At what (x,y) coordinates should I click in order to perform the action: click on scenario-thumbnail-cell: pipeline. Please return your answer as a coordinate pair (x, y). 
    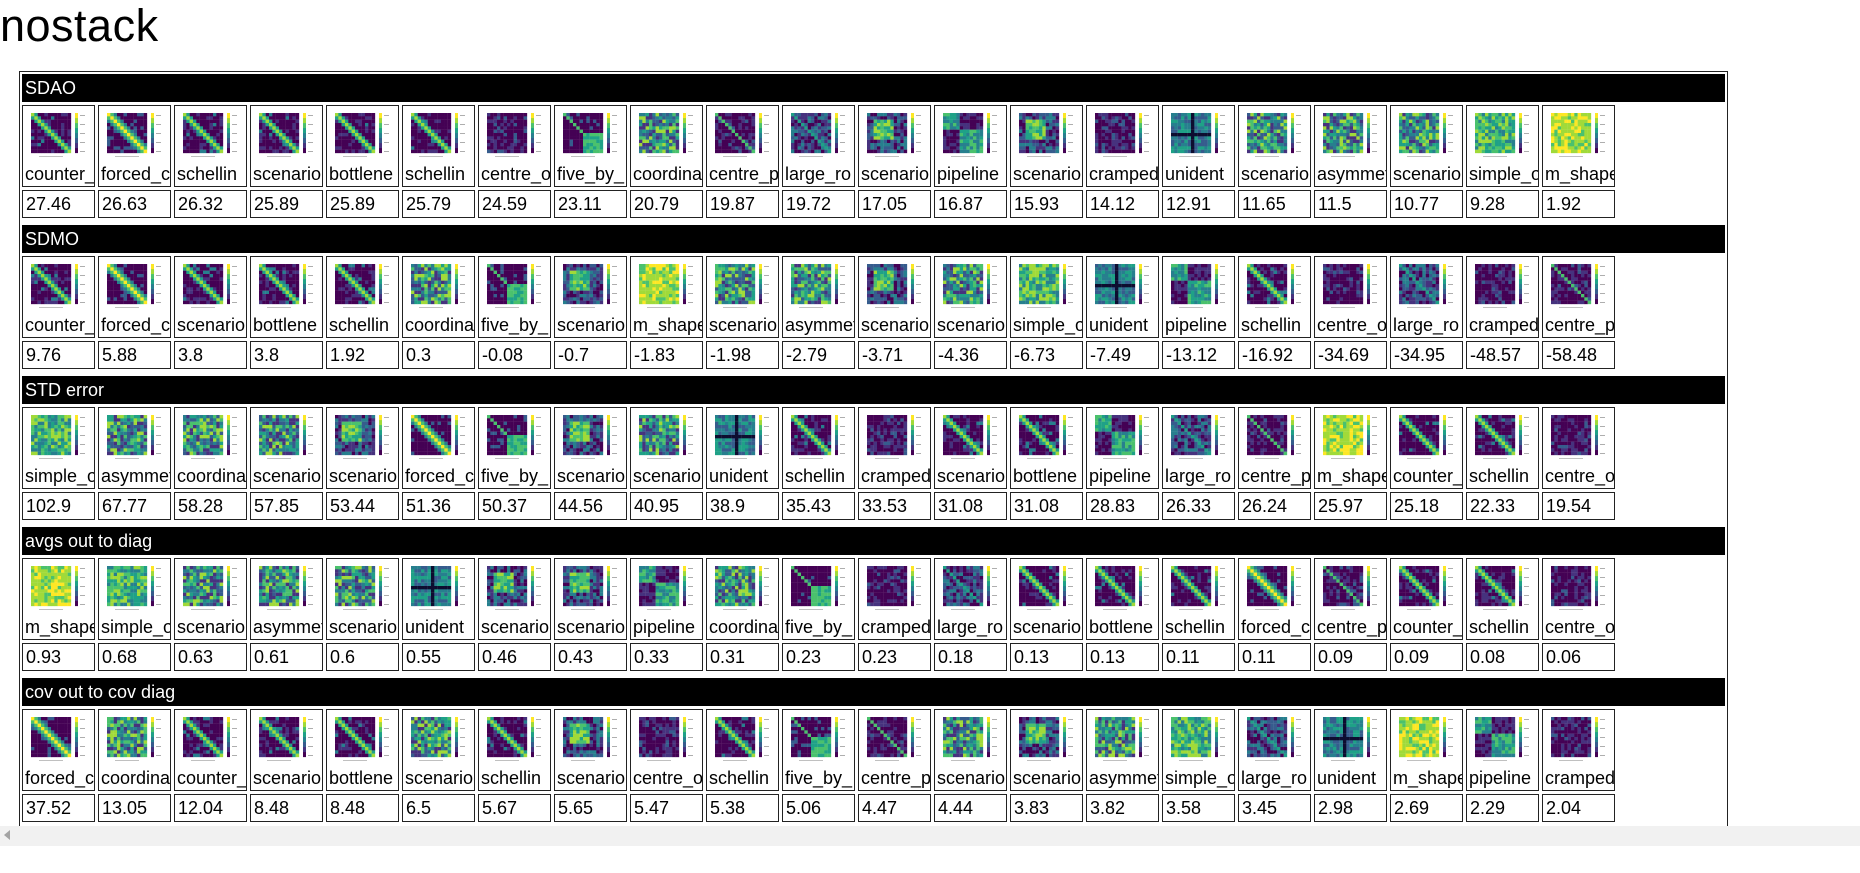
    Looking at the image, I should click on (970, 146).